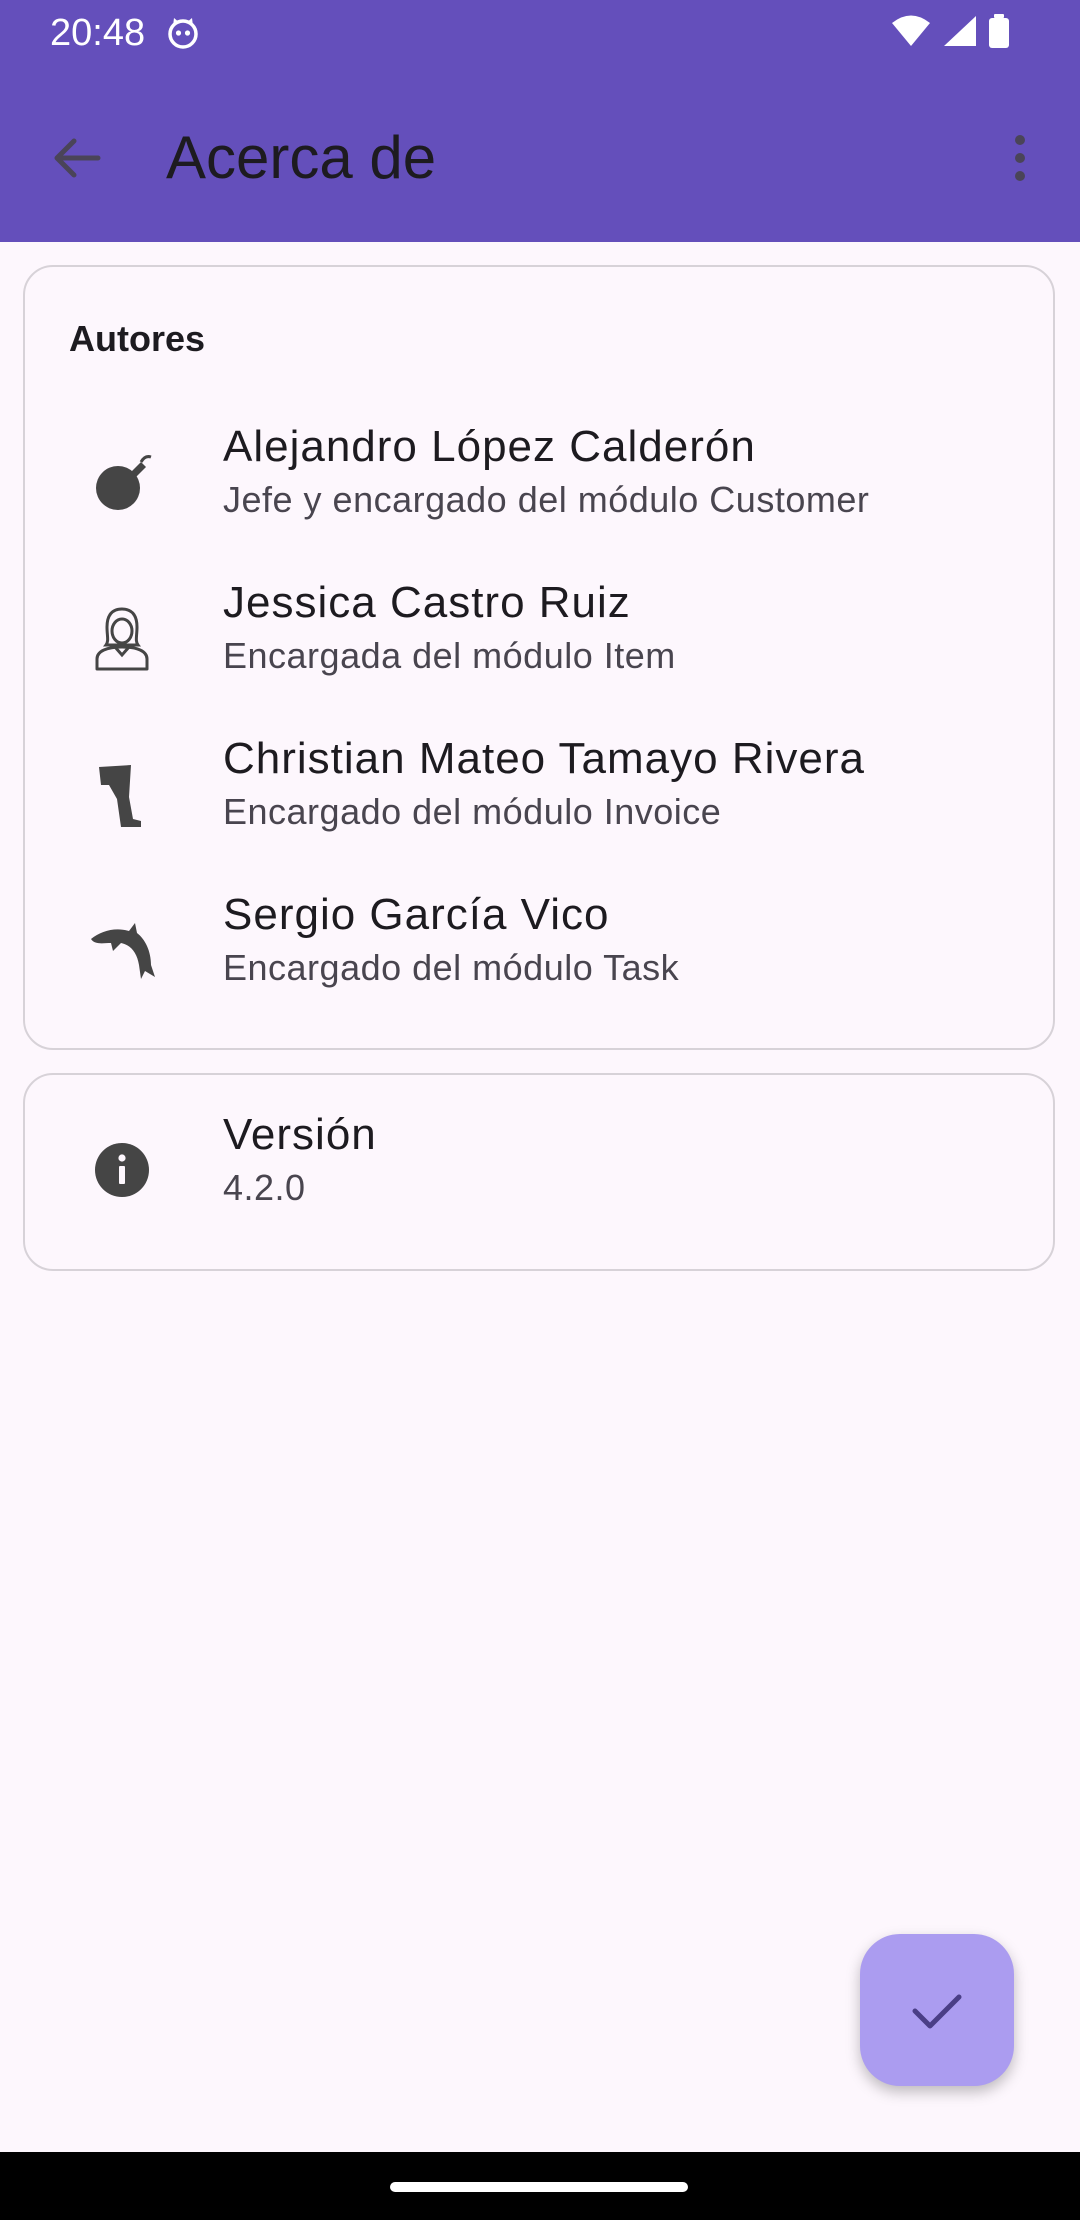 The image size is (1080, 2220). What do you see at coordinates (911, 33) in the screenshot?
I see `wifi-icon` at bounding box center [911, 33].